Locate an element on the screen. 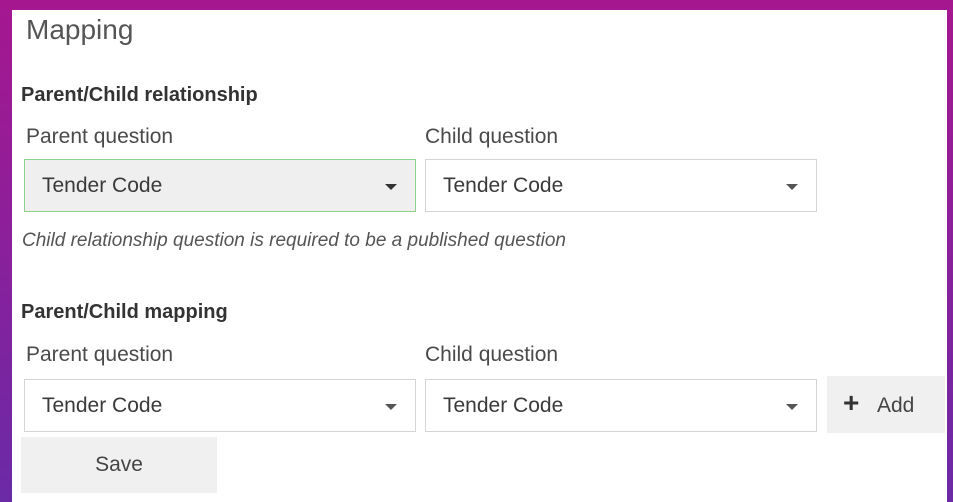 The width and height of the screenshot is (953, 502). mapping-child-select: Tender Code is located at coordinates (621, 405).